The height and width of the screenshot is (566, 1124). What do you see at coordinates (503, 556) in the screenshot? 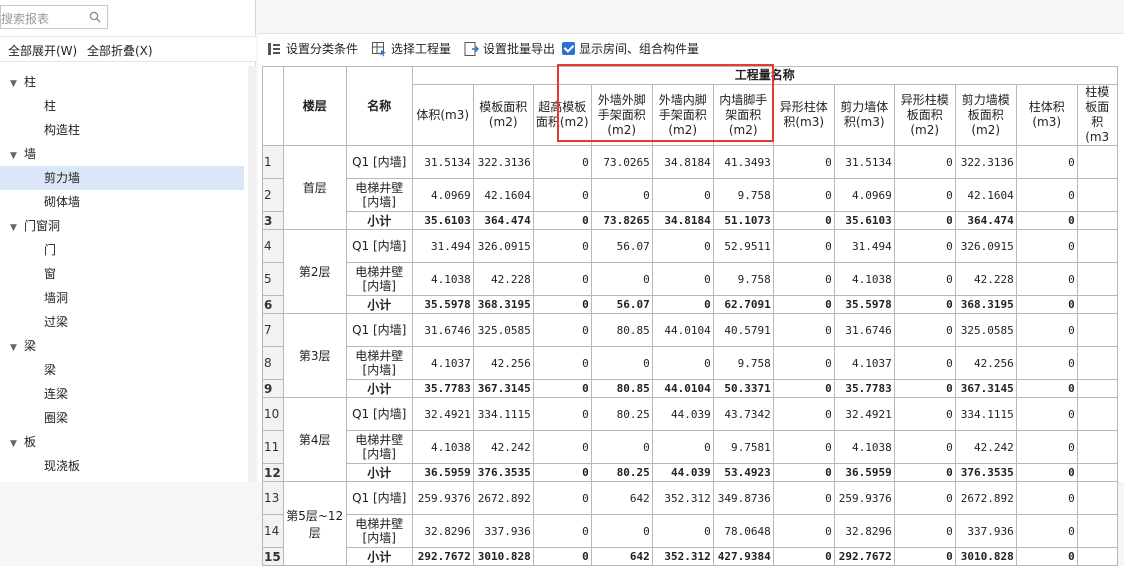
I see `value-cell: 3010.828` at bounding box center [503, 556].